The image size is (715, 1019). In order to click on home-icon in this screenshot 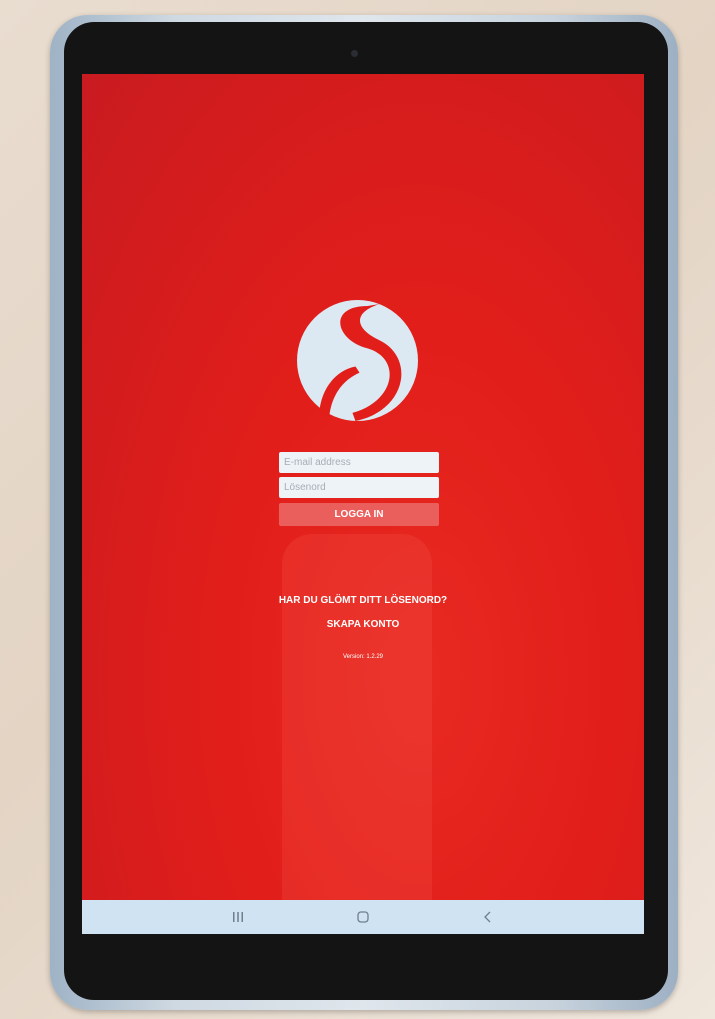, I will do `click(363, 917)`.